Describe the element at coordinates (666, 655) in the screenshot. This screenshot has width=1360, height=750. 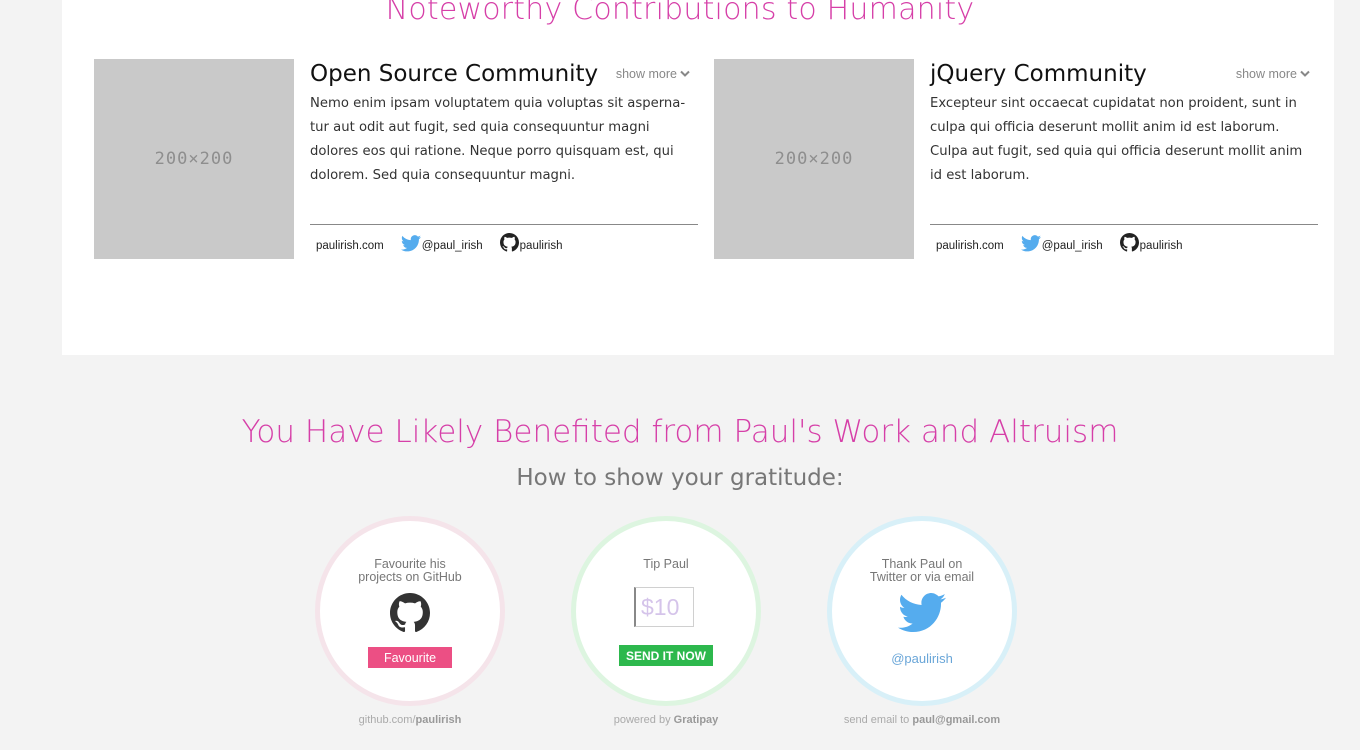
I see `send-it-now-button: SEND IT NOW` at that location.